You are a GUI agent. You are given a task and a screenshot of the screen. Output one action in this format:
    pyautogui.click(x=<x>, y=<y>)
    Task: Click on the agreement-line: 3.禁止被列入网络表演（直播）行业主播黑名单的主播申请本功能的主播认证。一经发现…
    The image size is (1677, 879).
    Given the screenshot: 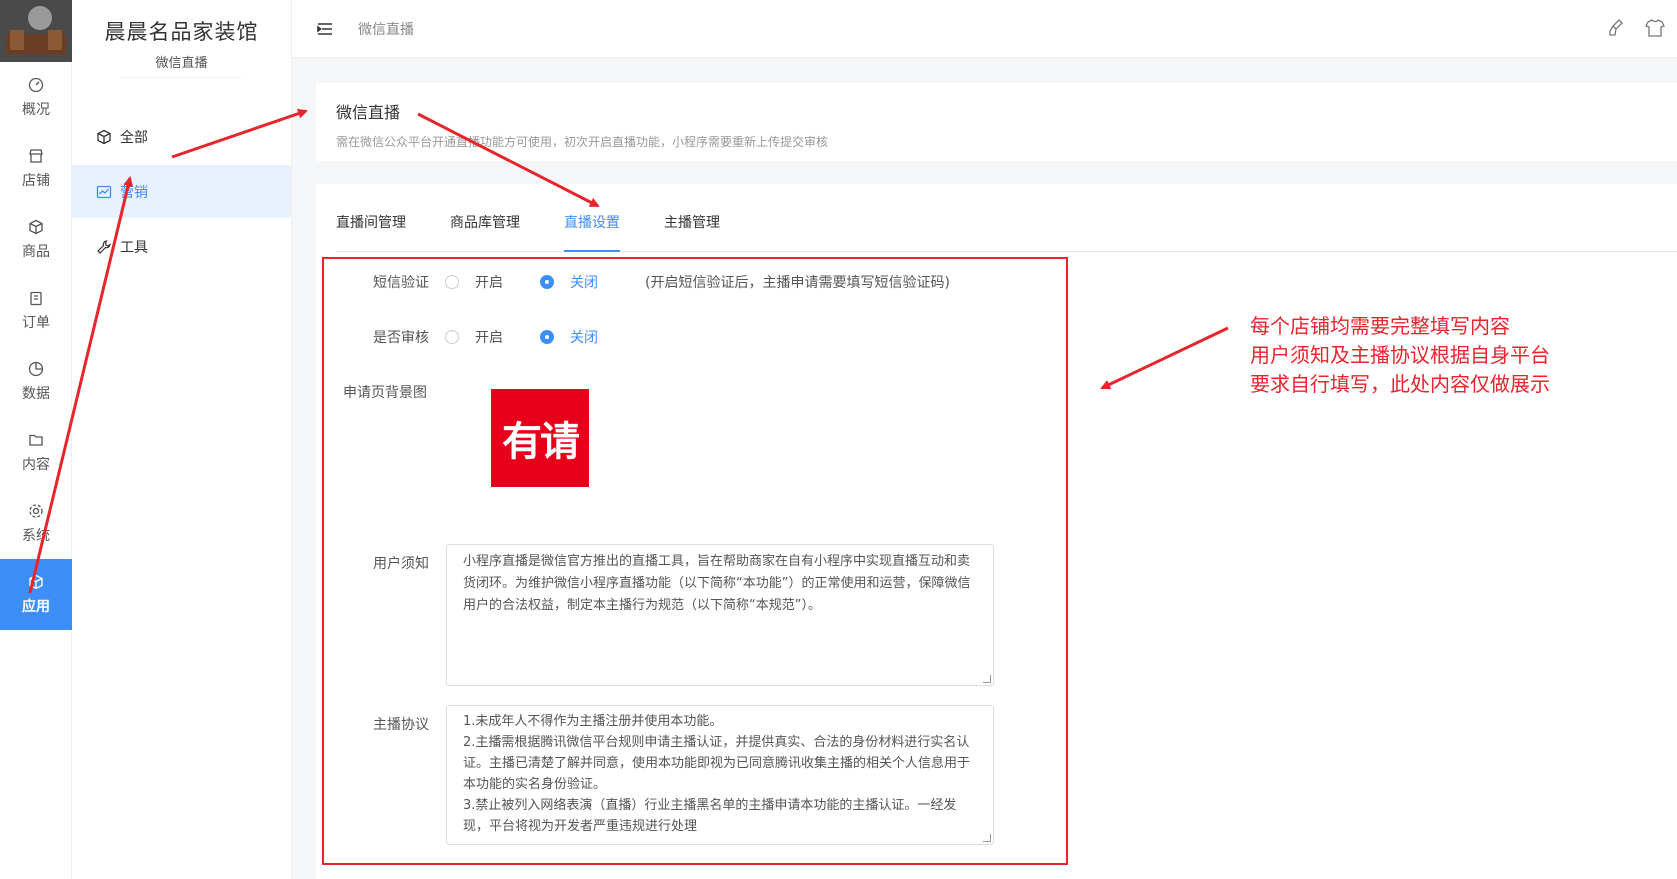 What is the action you would take?
    pyautogui.click(x=710, y=816)
    